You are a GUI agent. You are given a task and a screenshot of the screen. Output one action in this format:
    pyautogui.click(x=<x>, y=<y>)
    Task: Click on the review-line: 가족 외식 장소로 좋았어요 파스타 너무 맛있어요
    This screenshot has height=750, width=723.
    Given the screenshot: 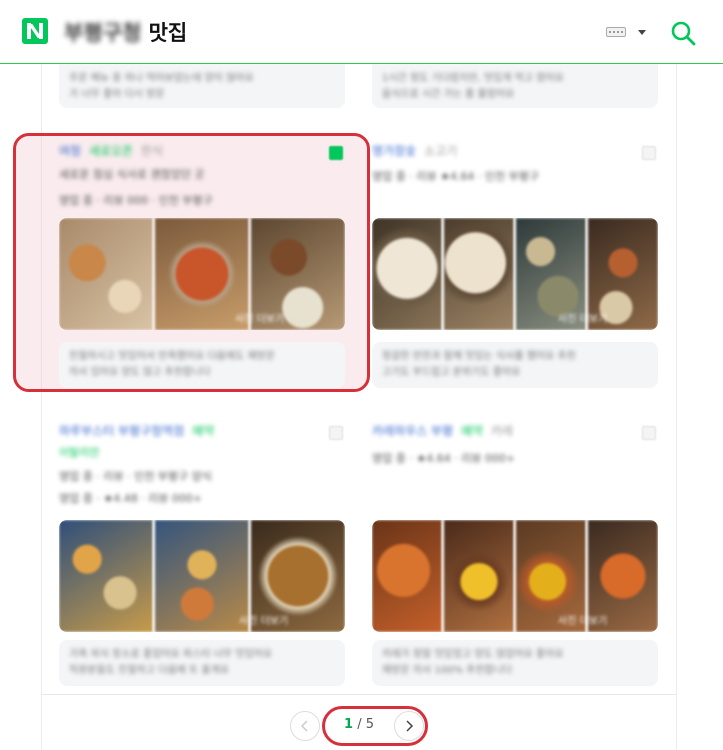 What is the action you would take?
    pyautogui.click(x=171, y=654)
    